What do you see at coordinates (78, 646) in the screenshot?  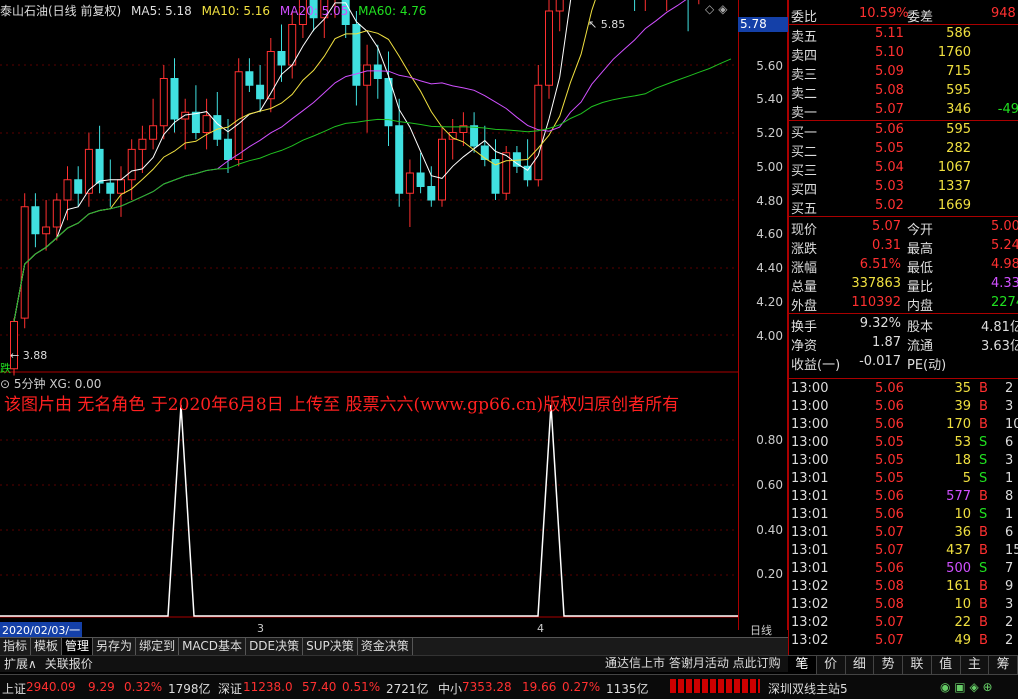 I see `tab-manage: 管理` at bounding box center [78, 646].